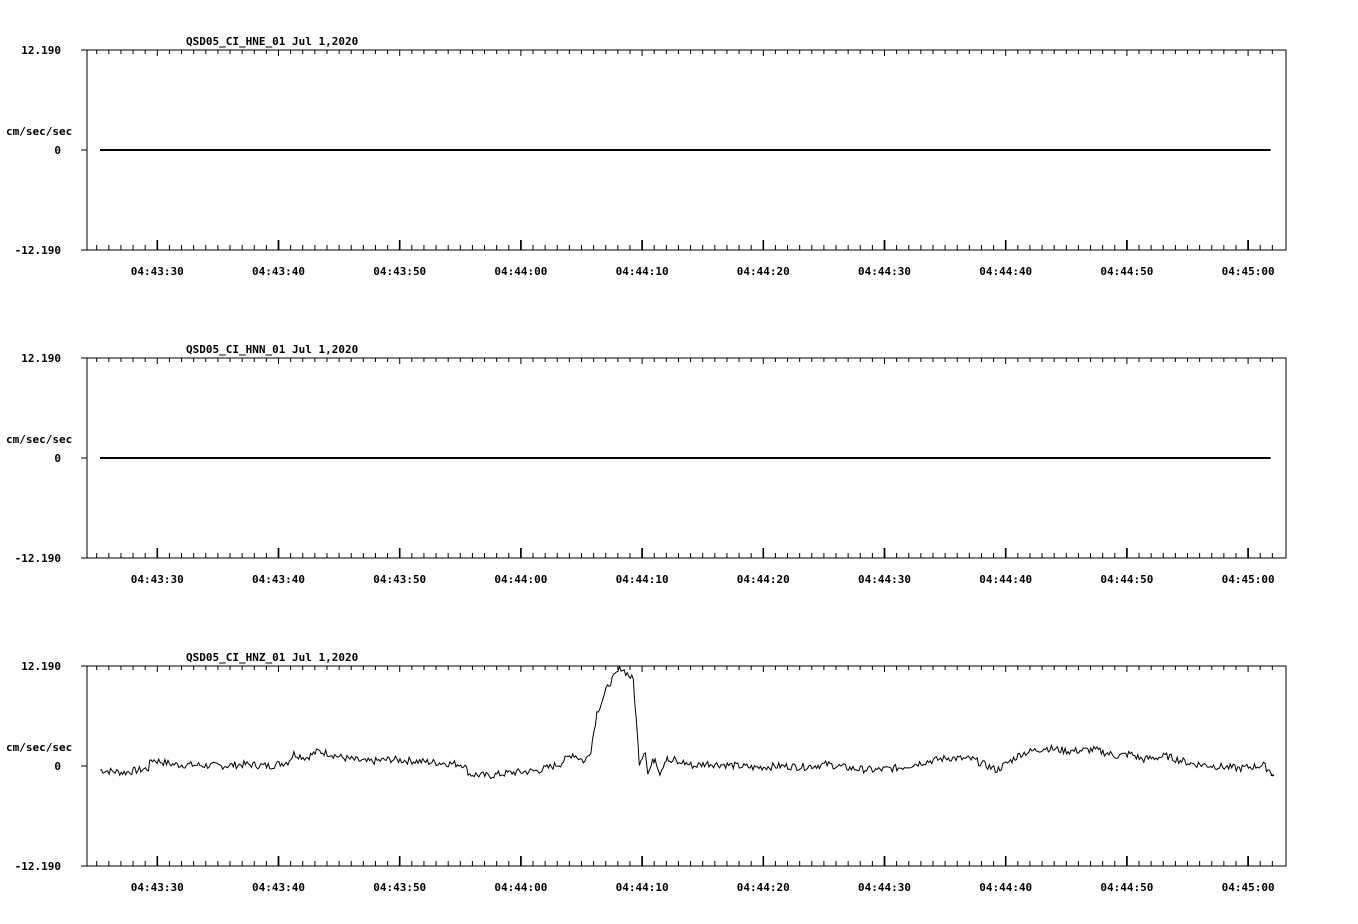  What do you see at coordinates (272, 349) in the screenshot?
I see `panel-title: QSD05_CI_HNN_01 Jul 1,2020` at bounding box center [272, 349].